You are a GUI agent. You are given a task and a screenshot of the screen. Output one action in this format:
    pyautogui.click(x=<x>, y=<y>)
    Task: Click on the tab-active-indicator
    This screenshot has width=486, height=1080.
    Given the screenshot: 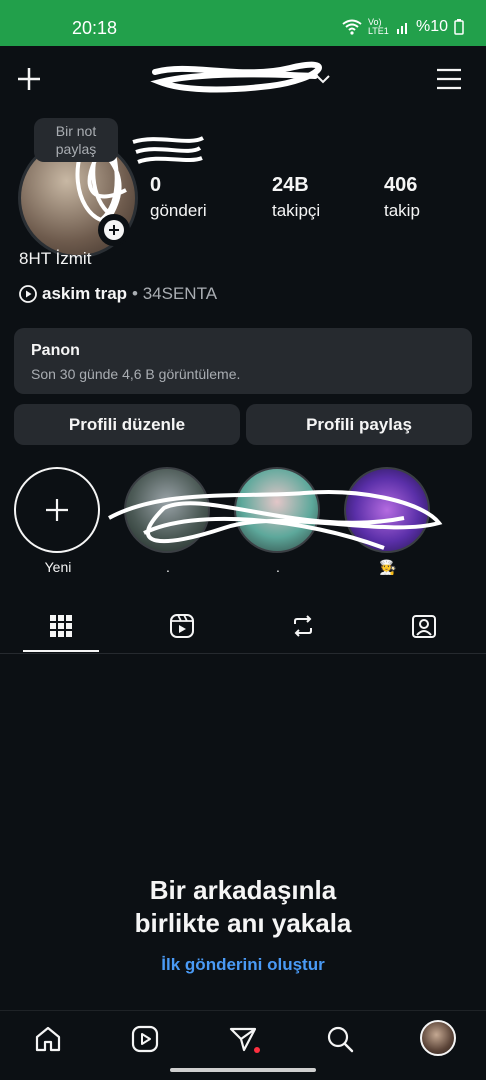 What is the action you would take?
    pyautogui.click(x=61, y=651)
    